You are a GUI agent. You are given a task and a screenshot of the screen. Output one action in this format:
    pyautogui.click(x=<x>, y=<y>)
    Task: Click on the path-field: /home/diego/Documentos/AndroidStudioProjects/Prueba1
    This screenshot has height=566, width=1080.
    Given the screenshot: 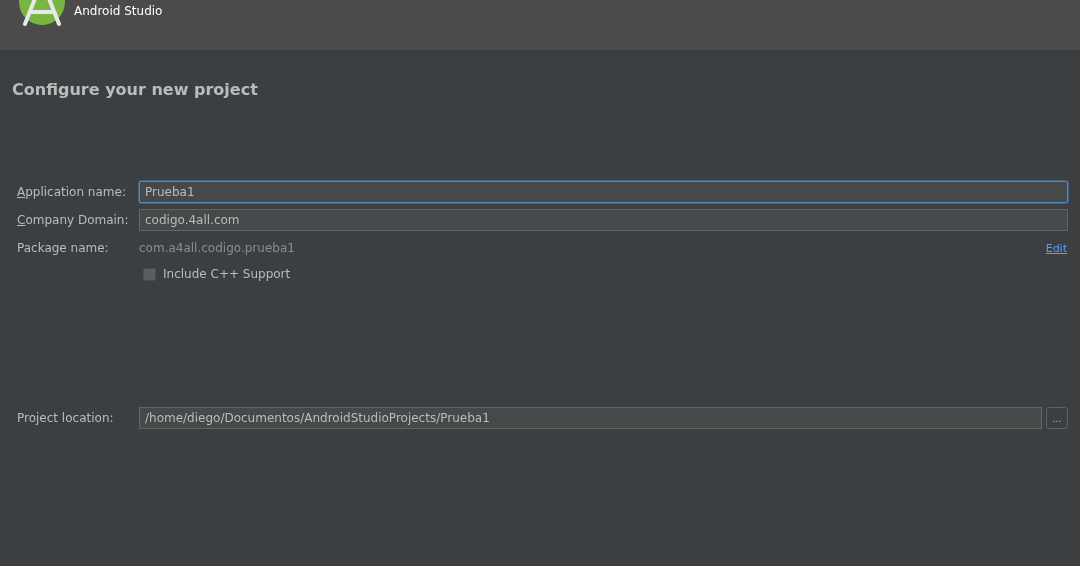 What is the action you would take?
    pyautogui.click(x=590, y=418)
    